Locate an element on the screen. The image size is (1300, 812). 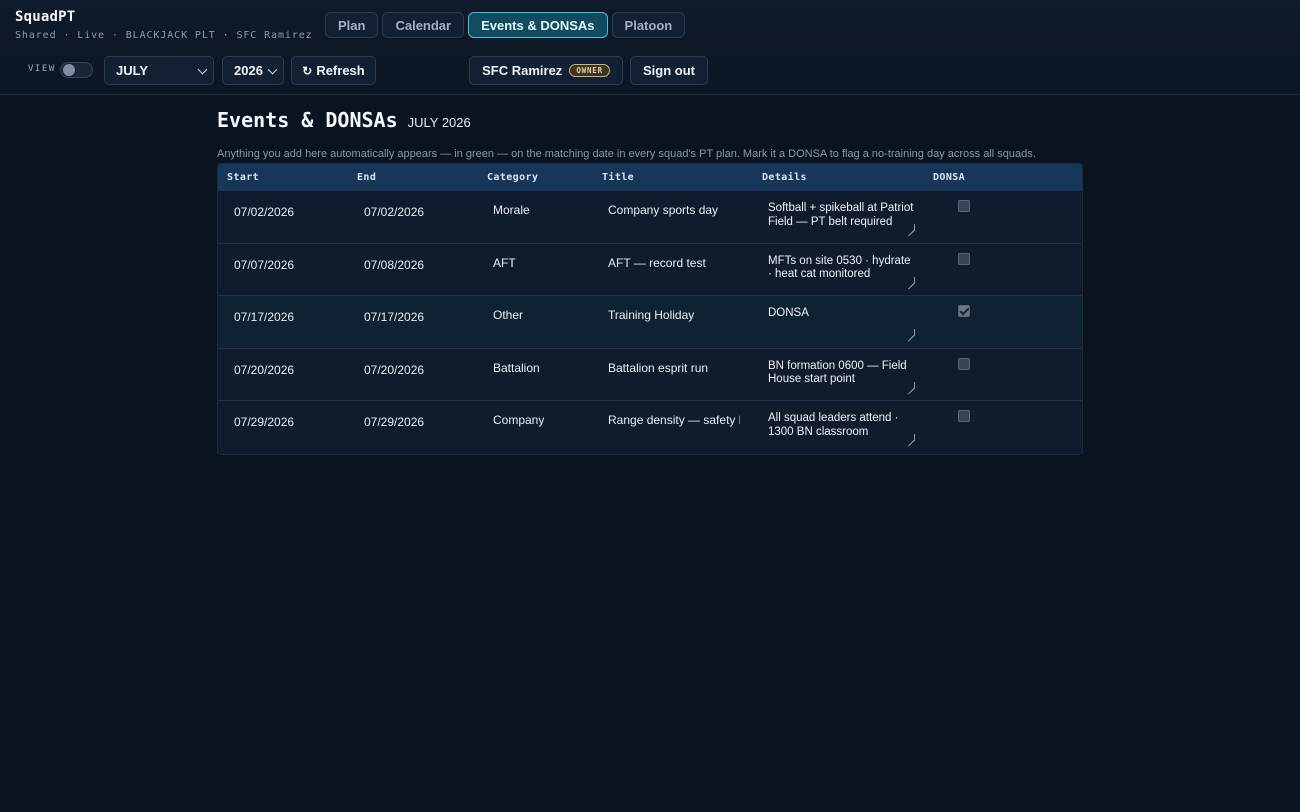
refresh-button: ↻ Refresh is located at coordinates (333, 70).